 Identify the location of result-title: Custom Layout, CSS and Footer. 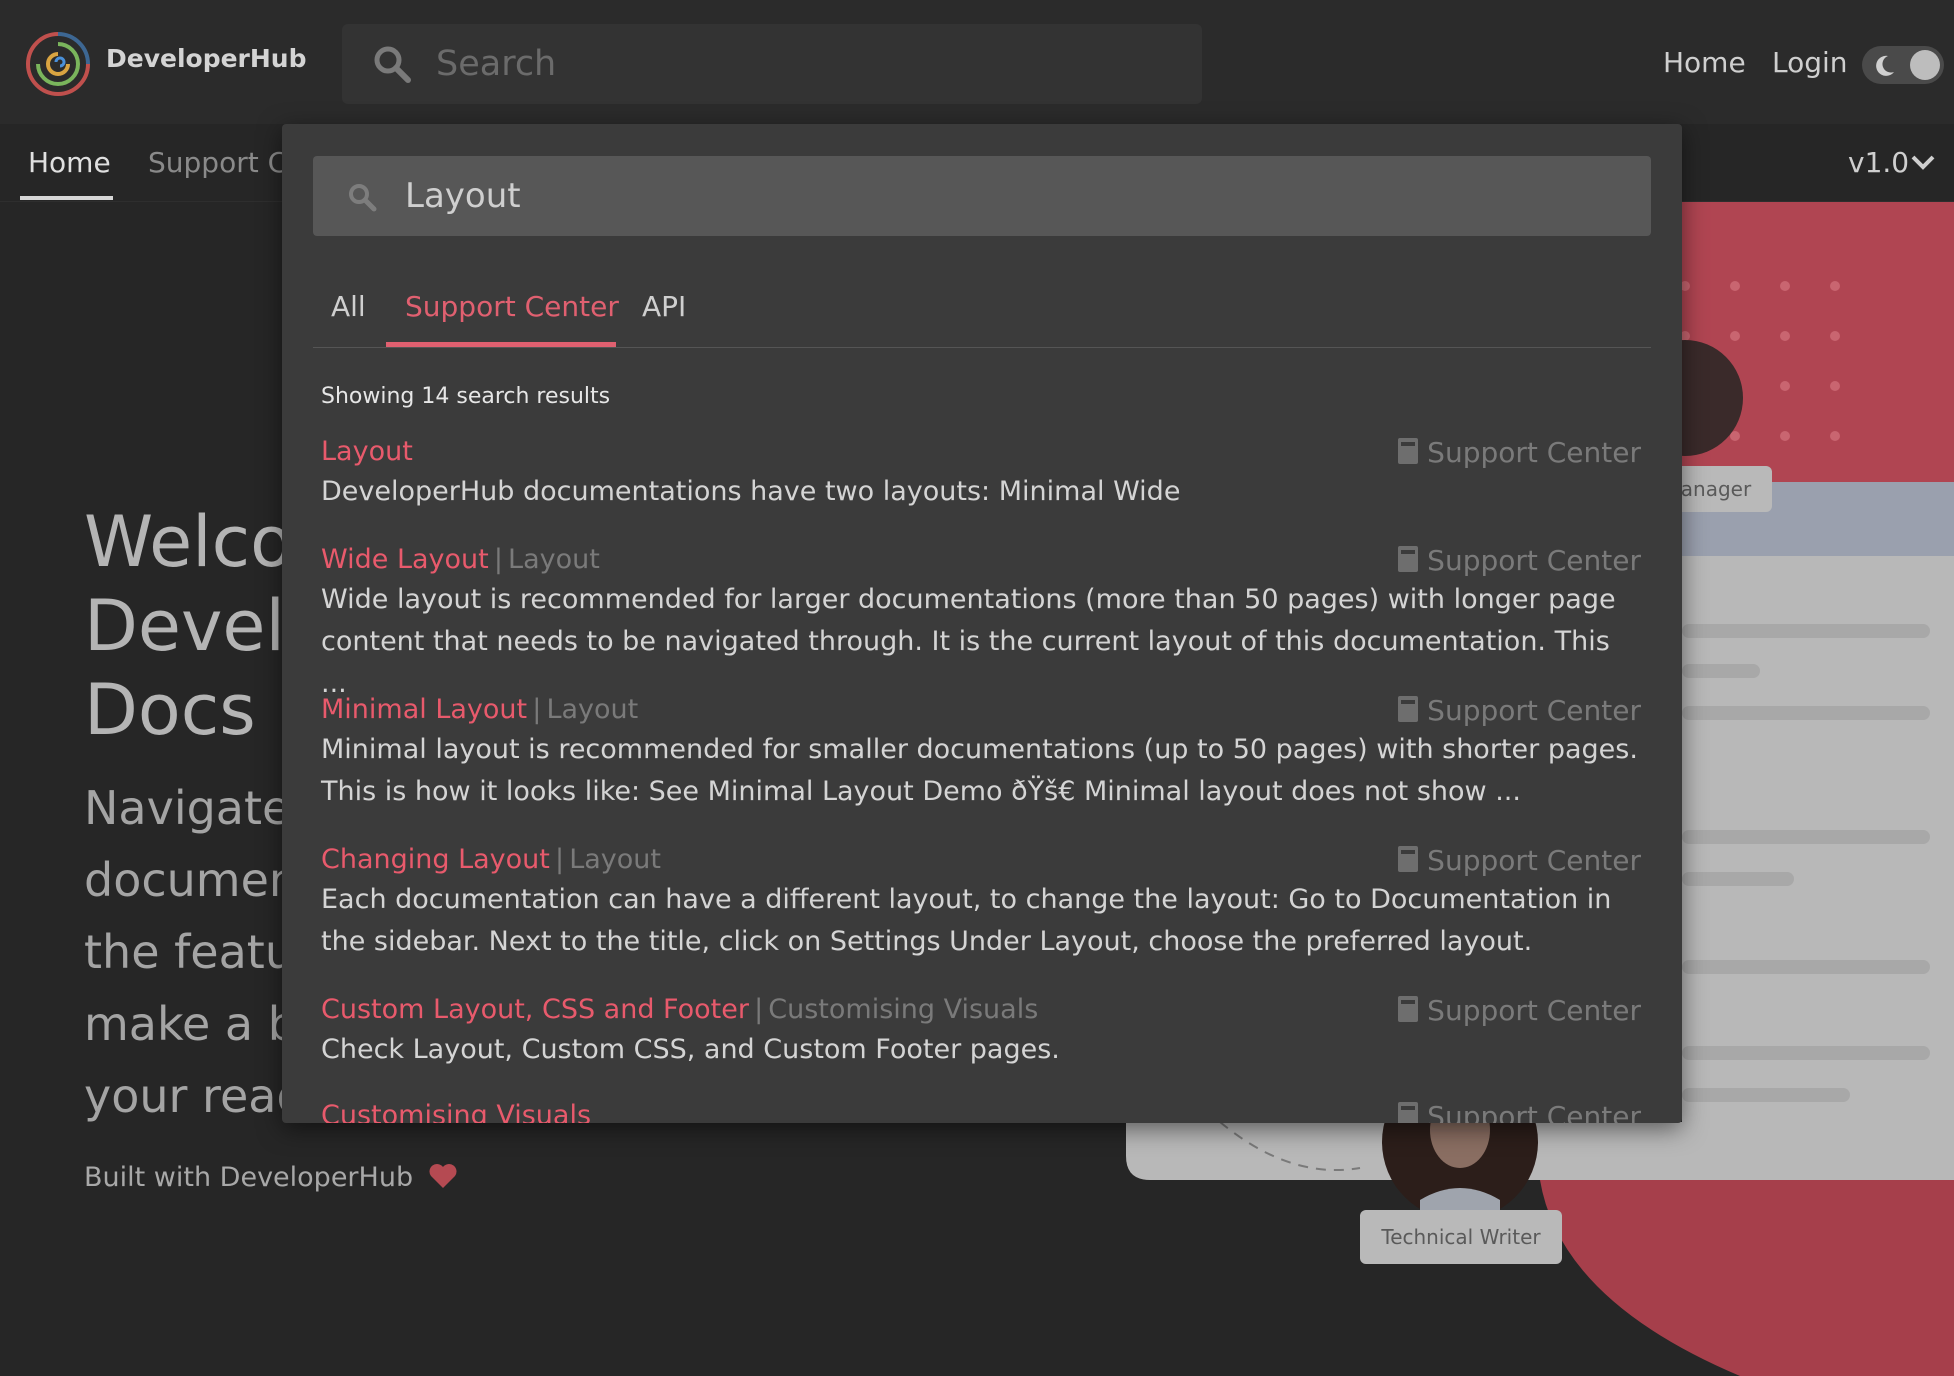
(535, 1009).